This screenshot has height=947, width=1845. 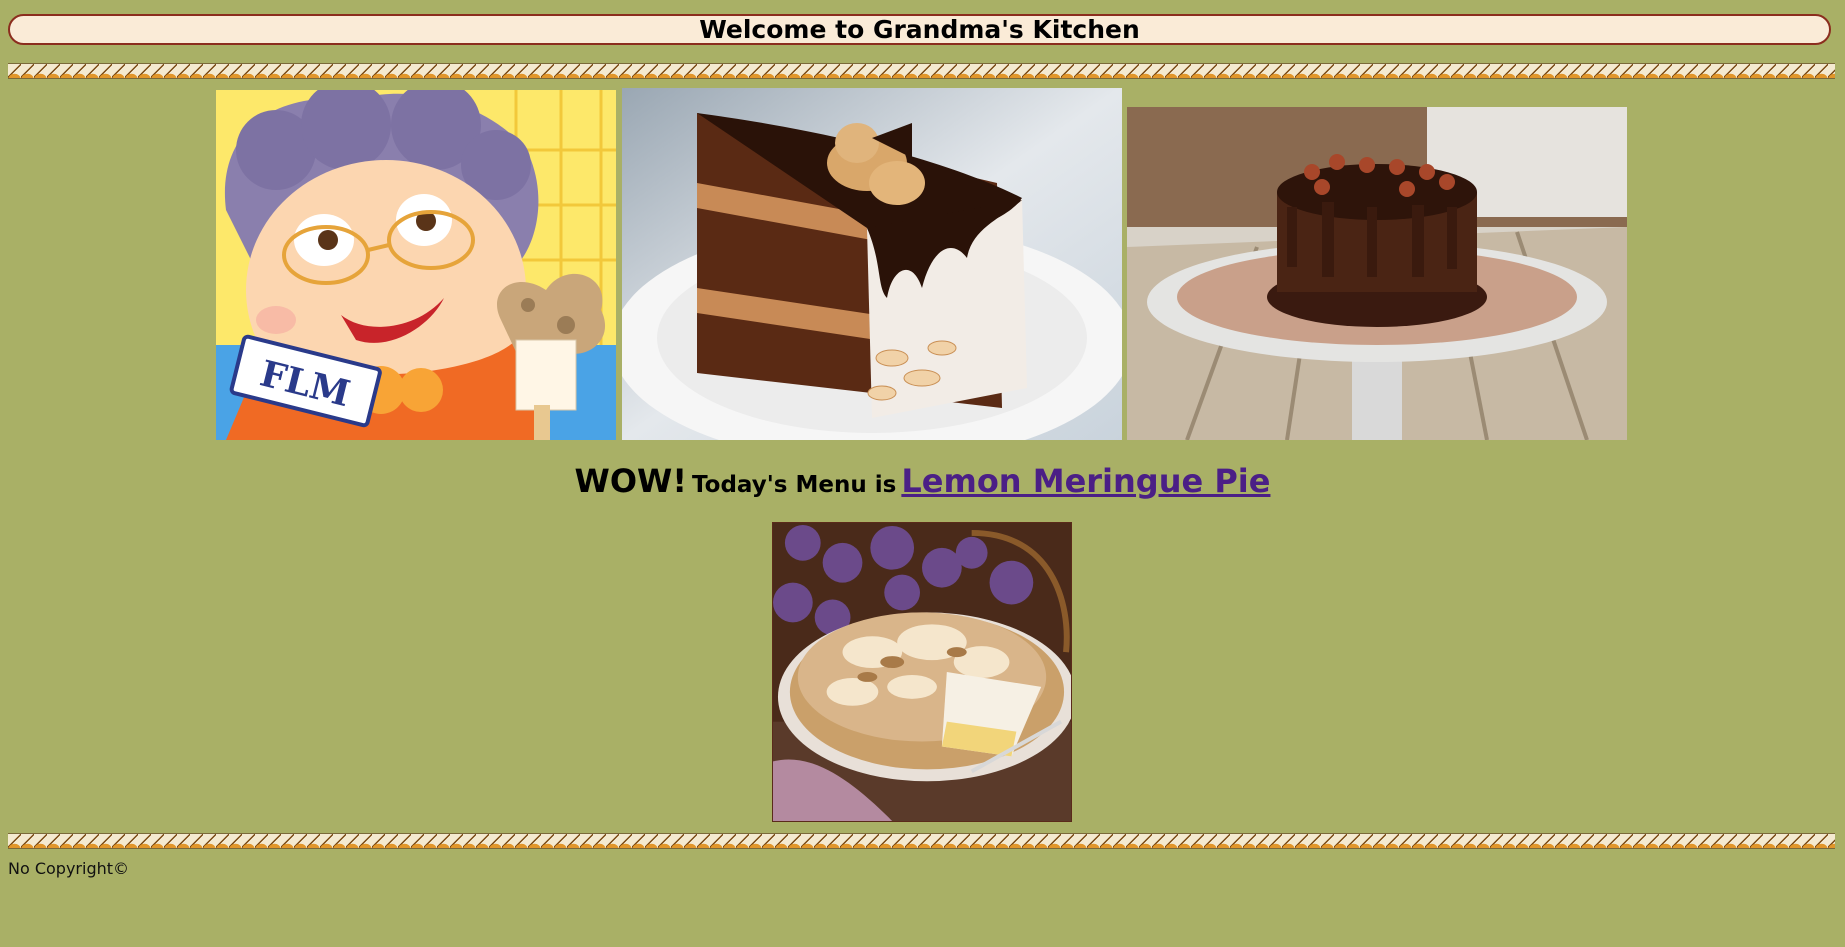 What do you see at coordinates (794, 485) in the screenshot?
I see `menu-intro-text: Today's Menu is` at bounding box center [794, 485].